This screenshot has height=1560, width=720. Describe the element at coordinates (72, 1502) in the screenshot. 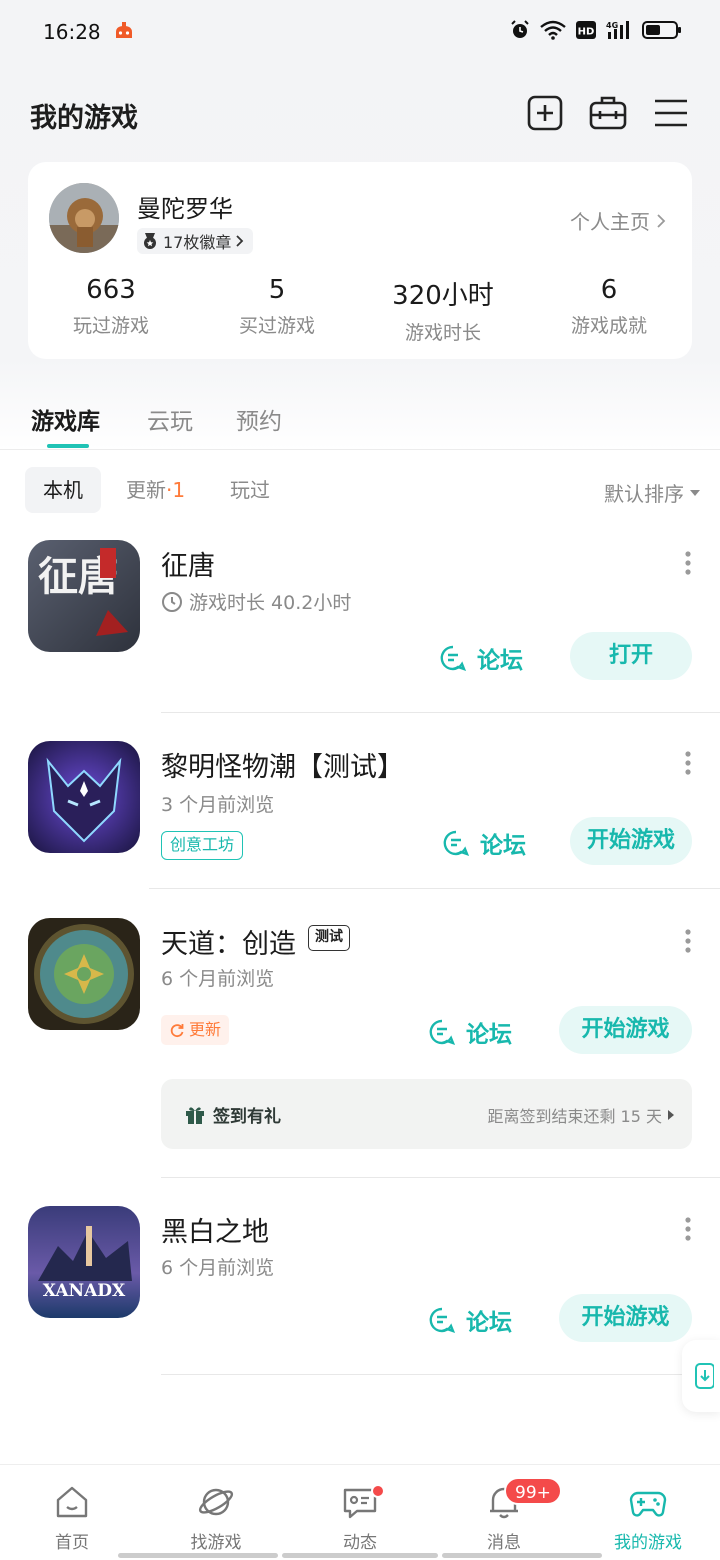

I see `home-icon` at that location.